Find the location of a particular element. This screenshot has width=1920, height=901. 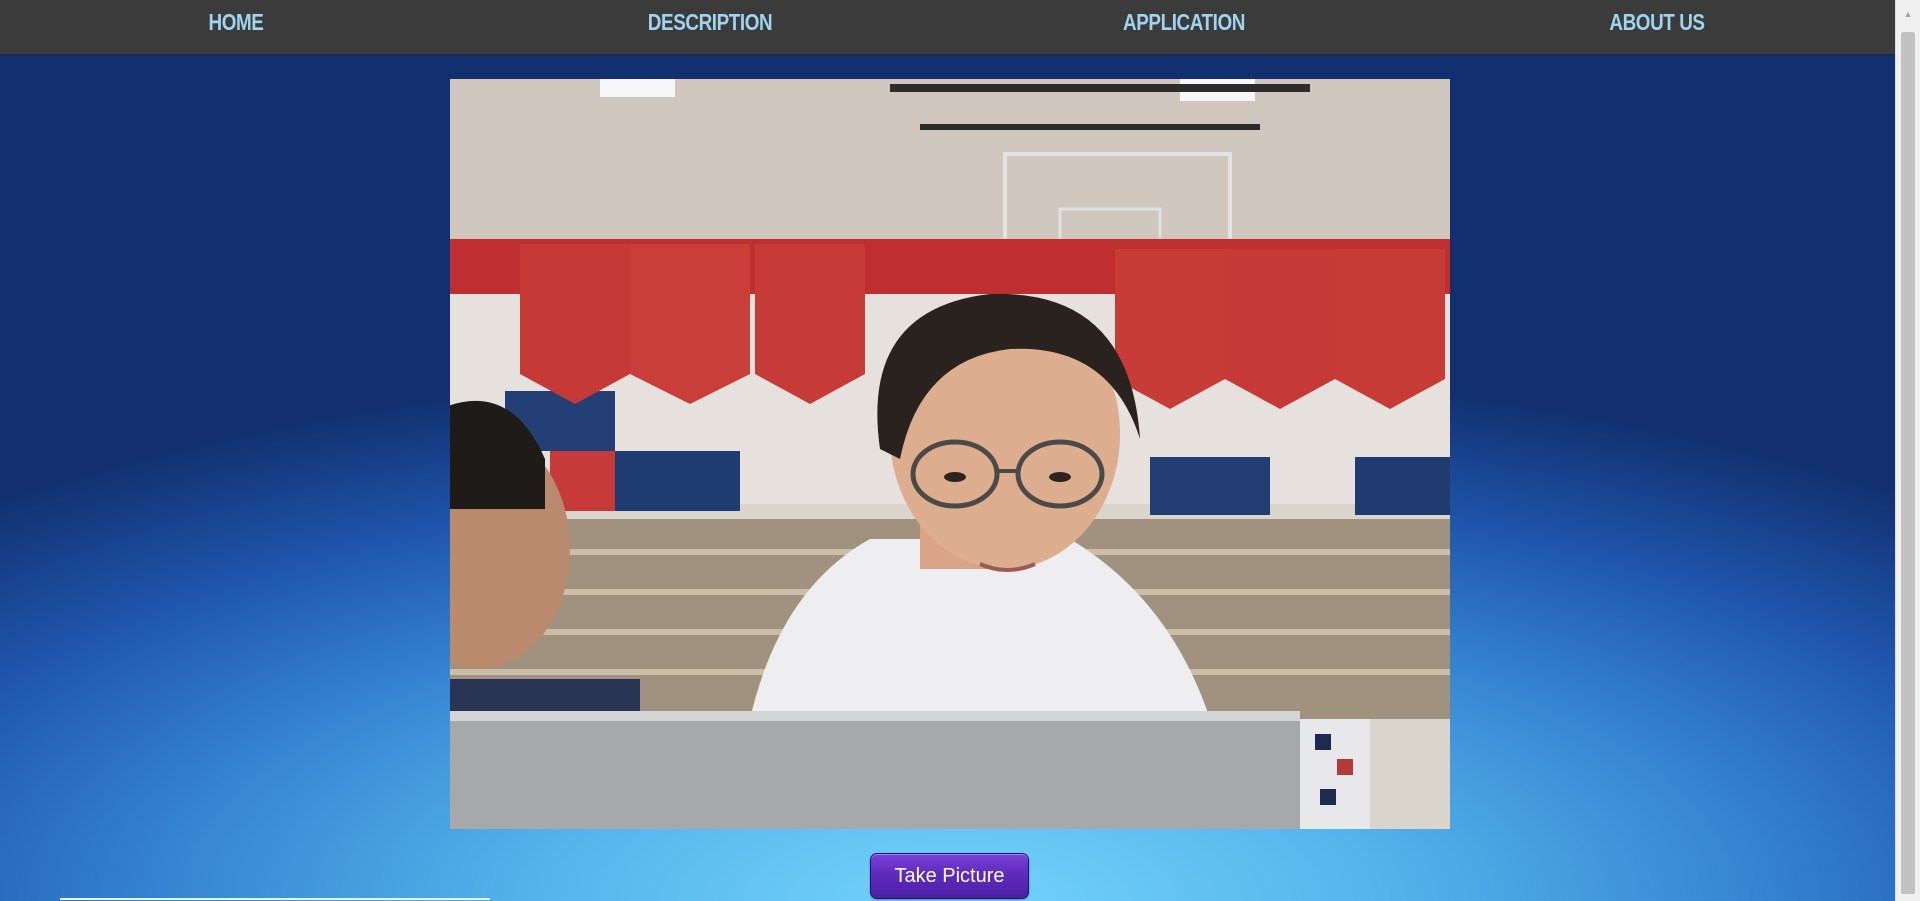

scroll-up-icon: ▲ is located at coordinates (1908, 14).